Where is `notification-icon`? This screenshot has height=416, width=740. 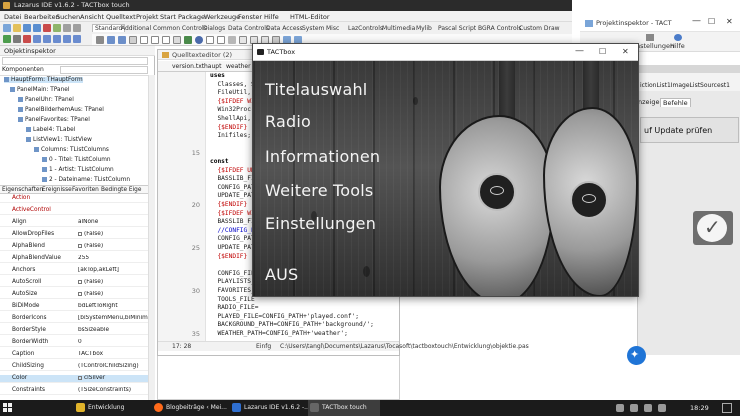
notification-icon is located at coordinates (727, 408).